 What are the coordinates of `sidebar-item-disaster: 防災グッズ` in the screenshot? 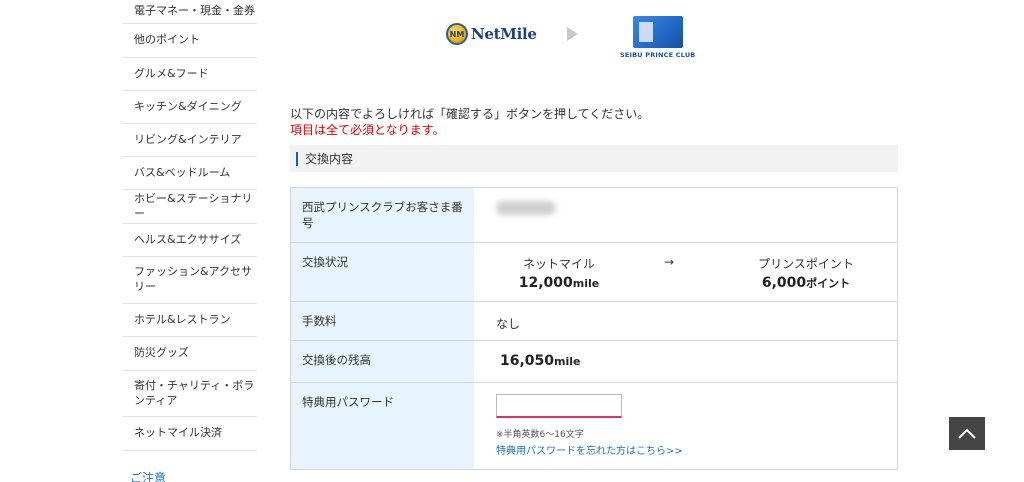 It's located at (189, 354).